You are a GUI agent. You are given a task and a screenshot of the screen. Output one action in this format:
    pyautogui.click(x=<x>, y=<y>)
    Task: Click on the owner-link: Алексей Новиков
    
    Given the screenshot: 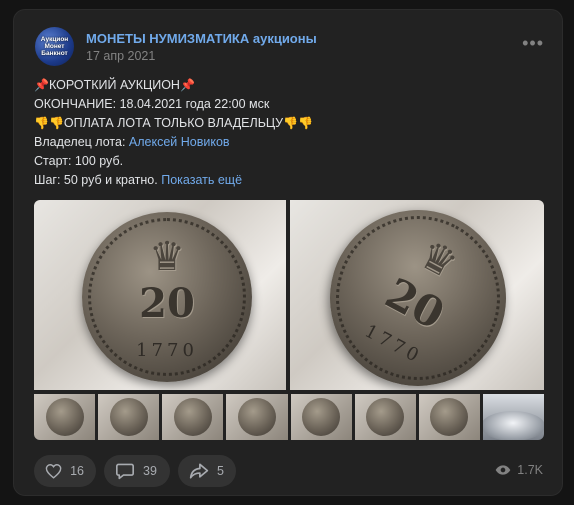 What is the action you would take?
    pyautogui.click(x=179, y=142)
    